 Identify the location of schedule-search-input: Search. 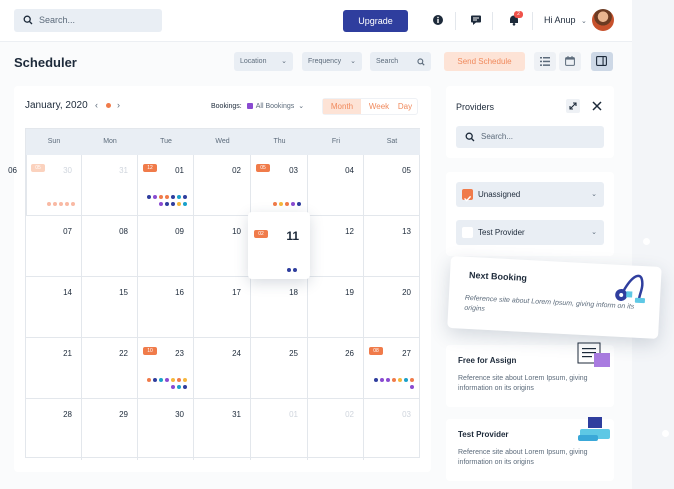
(400, 61).